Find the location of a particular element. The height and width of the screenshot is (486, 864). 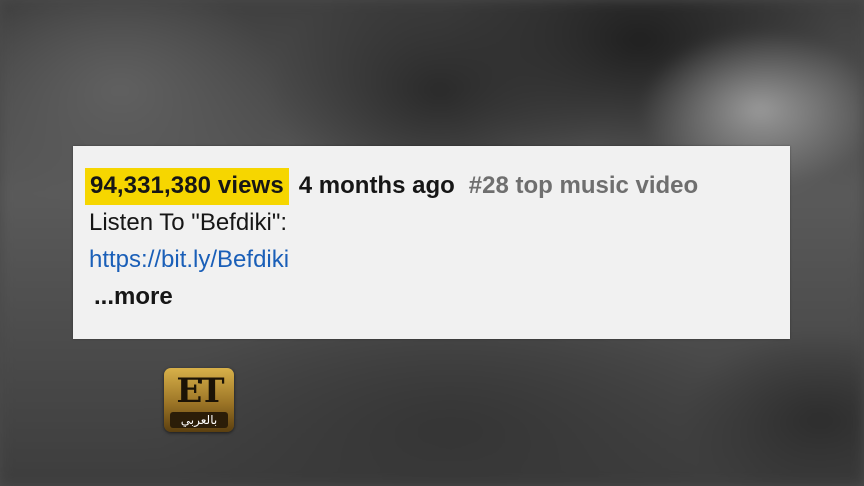

logo-mark: ET is located at coordinates (200, 391).